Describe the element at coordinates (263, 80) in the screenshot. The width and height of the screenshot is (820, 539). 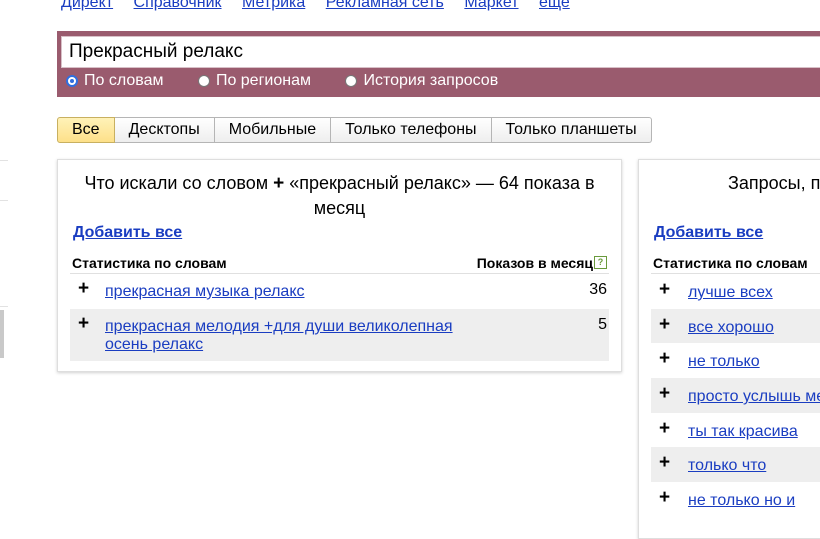
I see `radio-by-regions-label: По регионам` at that location.